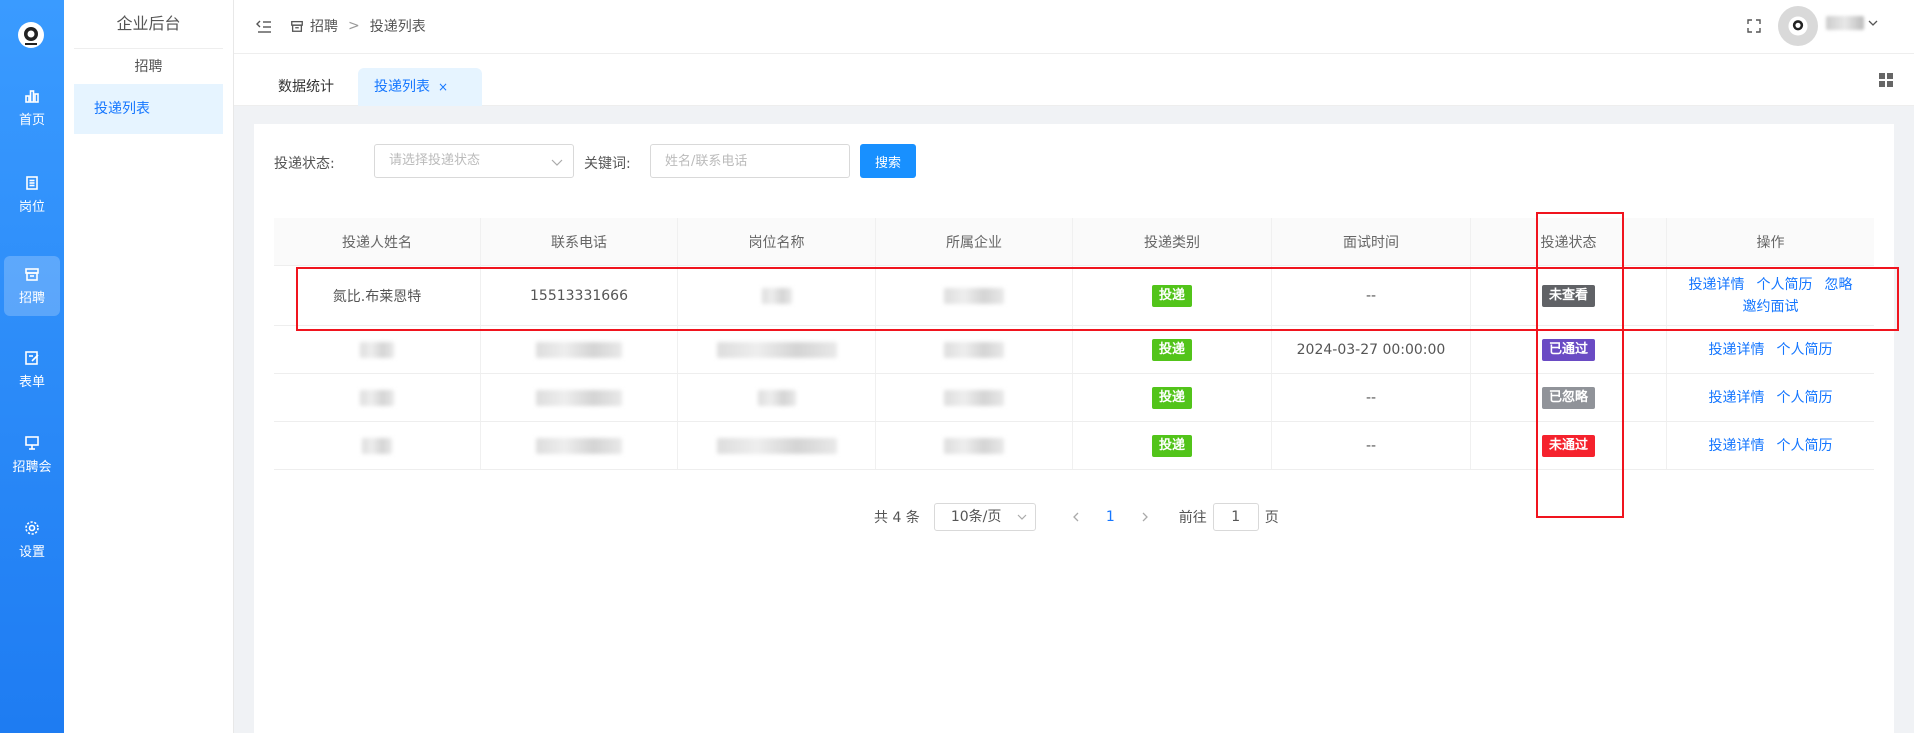  What do you see at coordinates (1770, 242) in the screenshot?
I see `header-actions: 操作` at bounding box center [1770, 242].